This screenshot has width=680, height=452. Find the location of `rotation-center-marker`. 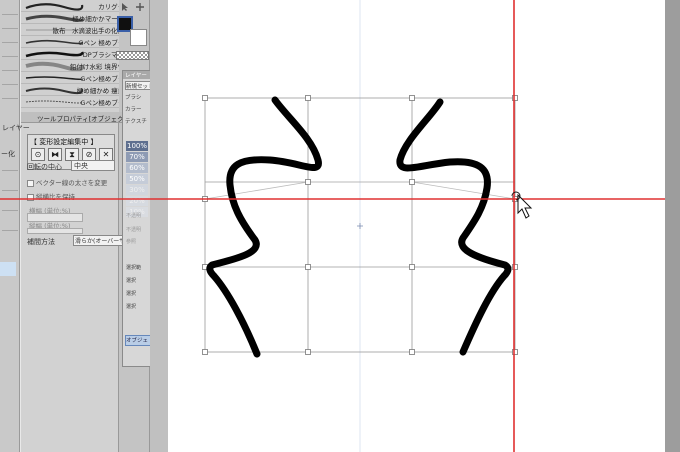

rotation-center-marker is located at coordinates (360, 226).